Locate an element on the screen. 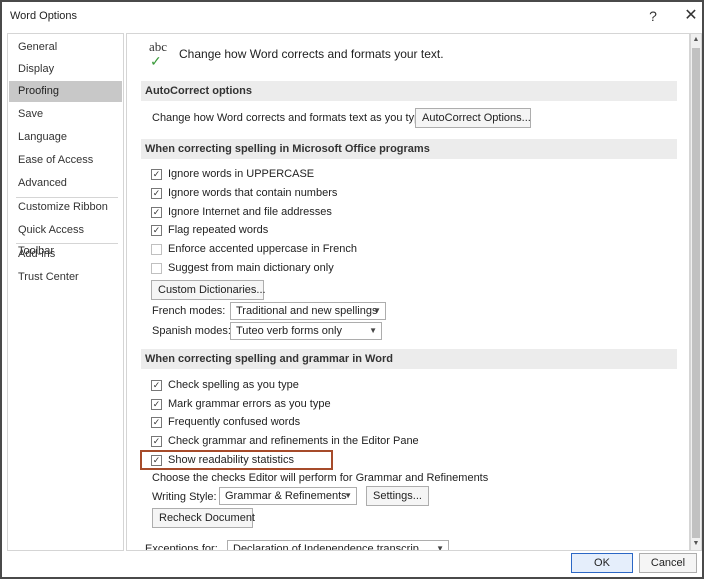 This screenshot has width=704, height=579. writing-style-label: Writing Style: is located at coordinates (184, 497).